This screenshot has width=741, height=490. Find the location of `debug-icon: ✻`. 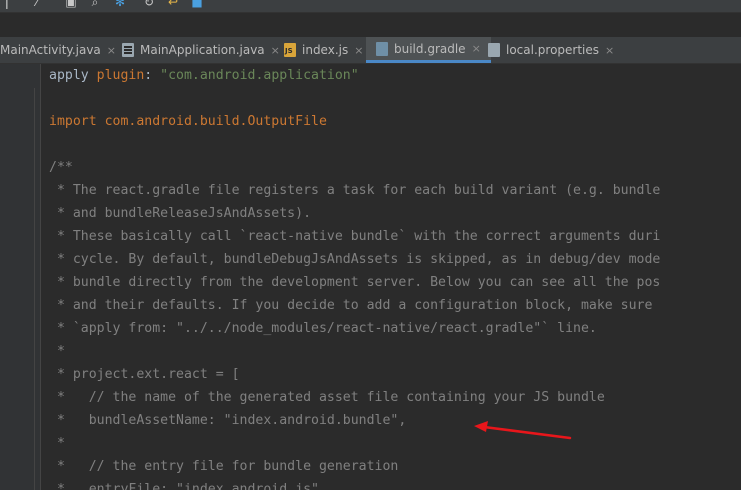

debug-icon: ✻ is located at coordinates (120, 4).